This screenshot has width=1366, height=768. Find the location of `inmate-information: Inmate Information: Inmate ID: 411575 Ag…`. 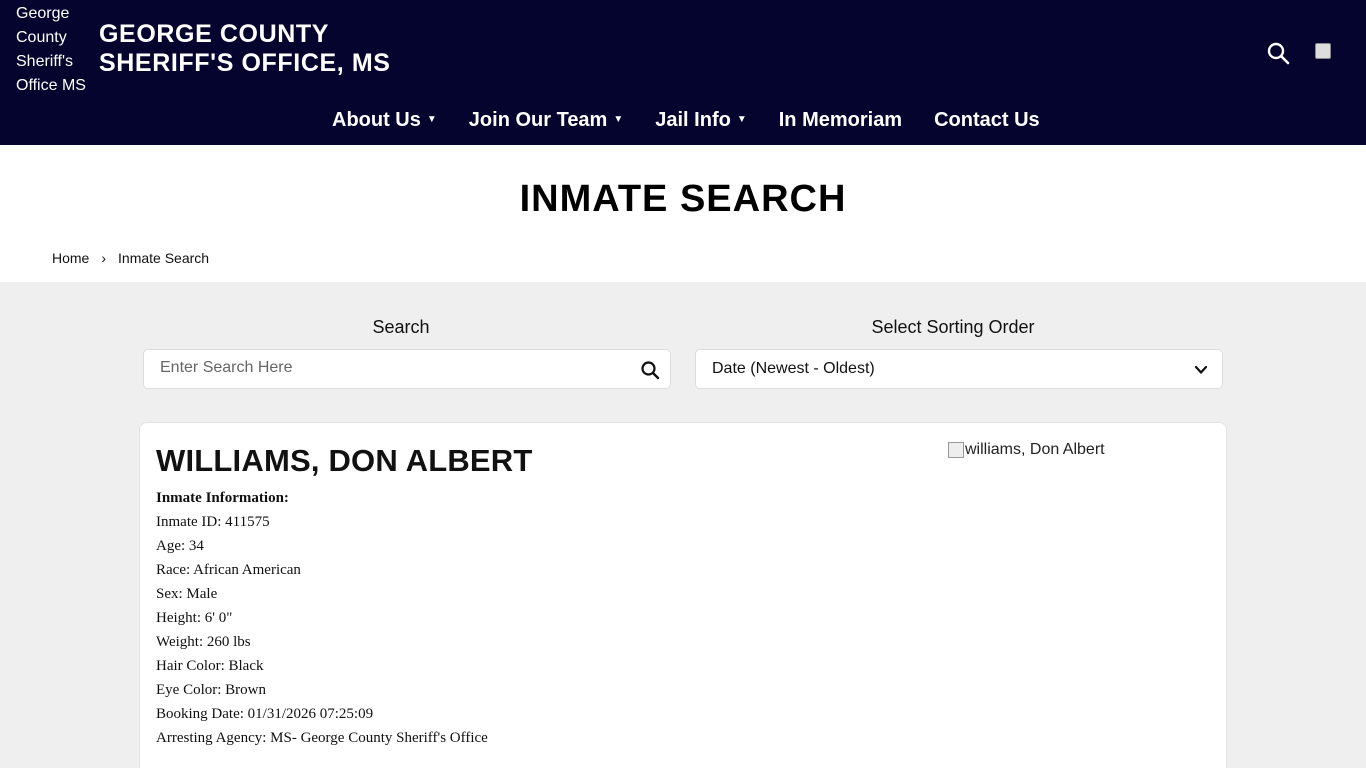

inmate-information: Inmate Information: Inmate ID: 411575 Ag… is located at coordinates (322, 618).